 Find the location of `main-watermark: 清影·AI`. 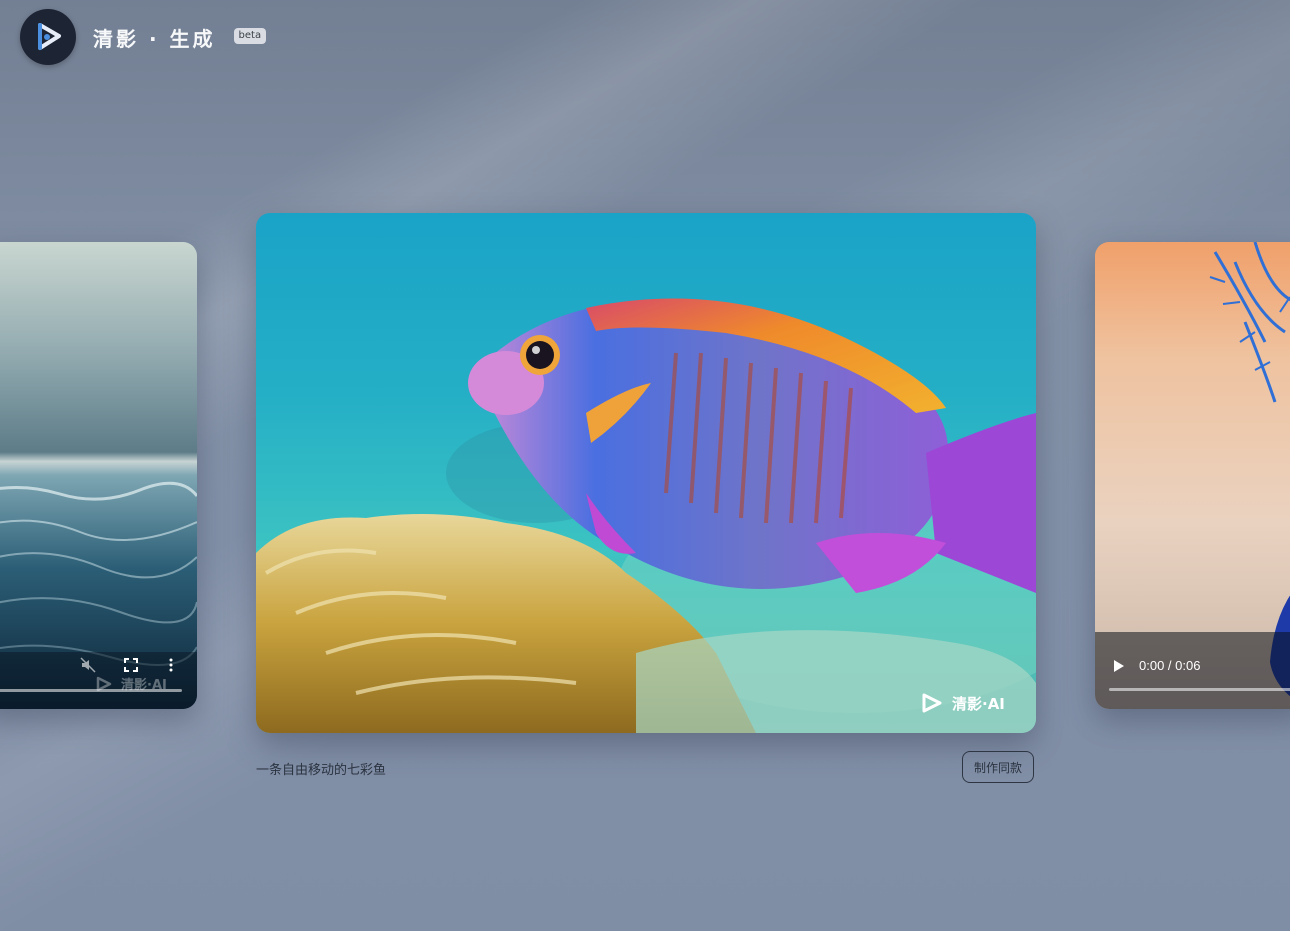

main-watermark: 清影·AI is located at coordinates (962, 703).